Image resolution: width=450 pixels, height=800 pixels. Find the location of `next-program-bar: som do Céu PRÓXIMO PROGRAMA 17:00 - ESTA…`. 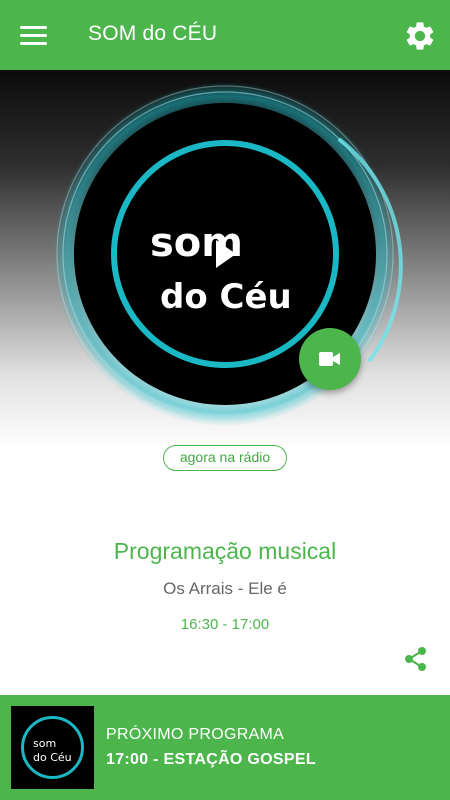

next-program-bar: som do Céu PRÓXIMO PROGRAMA 17:00 - ESTA… is located at coordinates (225, 747).